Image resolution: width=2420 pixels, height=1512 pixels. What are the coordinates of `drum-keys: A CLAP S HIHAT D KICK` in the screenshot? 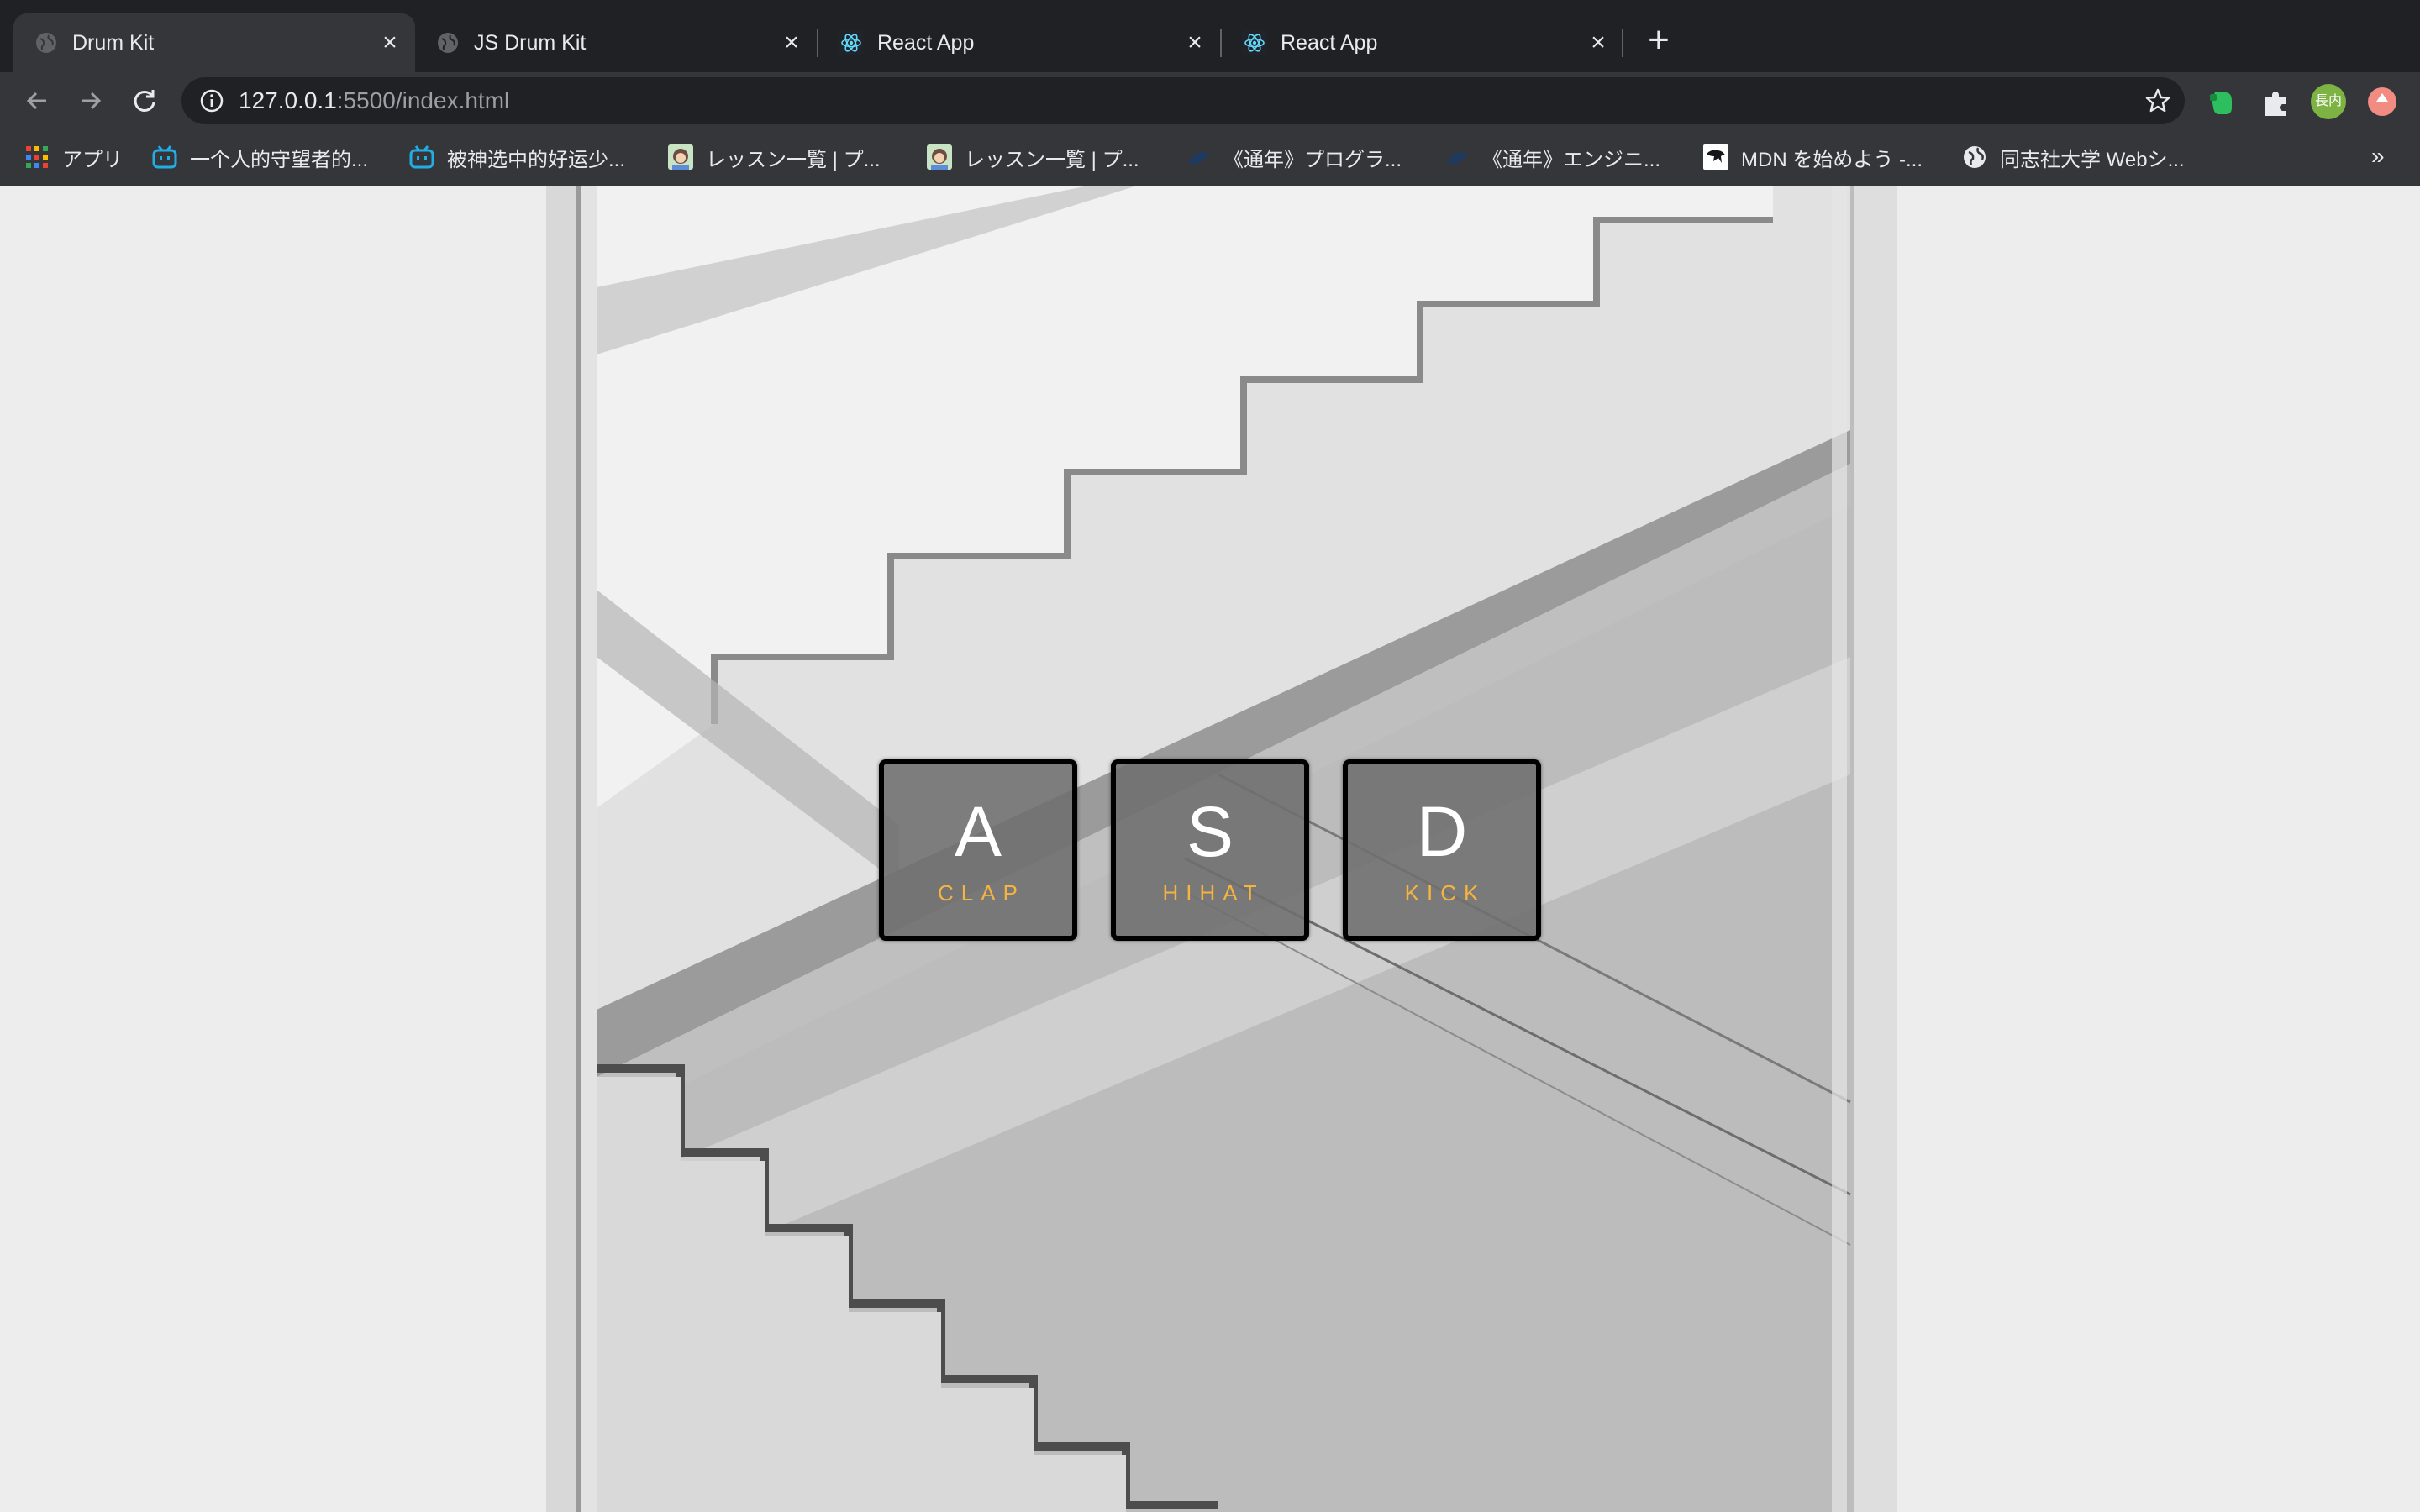 It's located at (1211, 850).